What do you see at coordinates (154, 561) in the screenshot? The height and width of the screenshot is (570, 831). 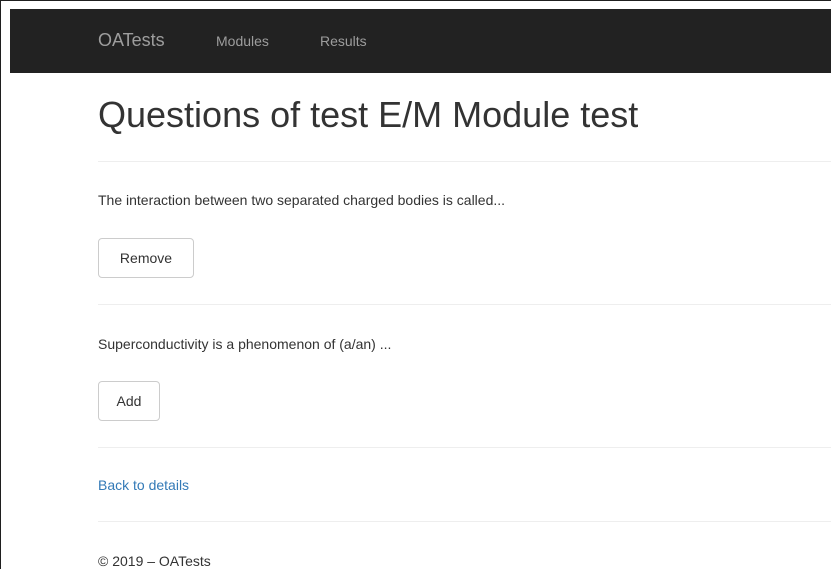 I see `footer-copyright: © 2019 – OATests` at bounding box center [154, 561].